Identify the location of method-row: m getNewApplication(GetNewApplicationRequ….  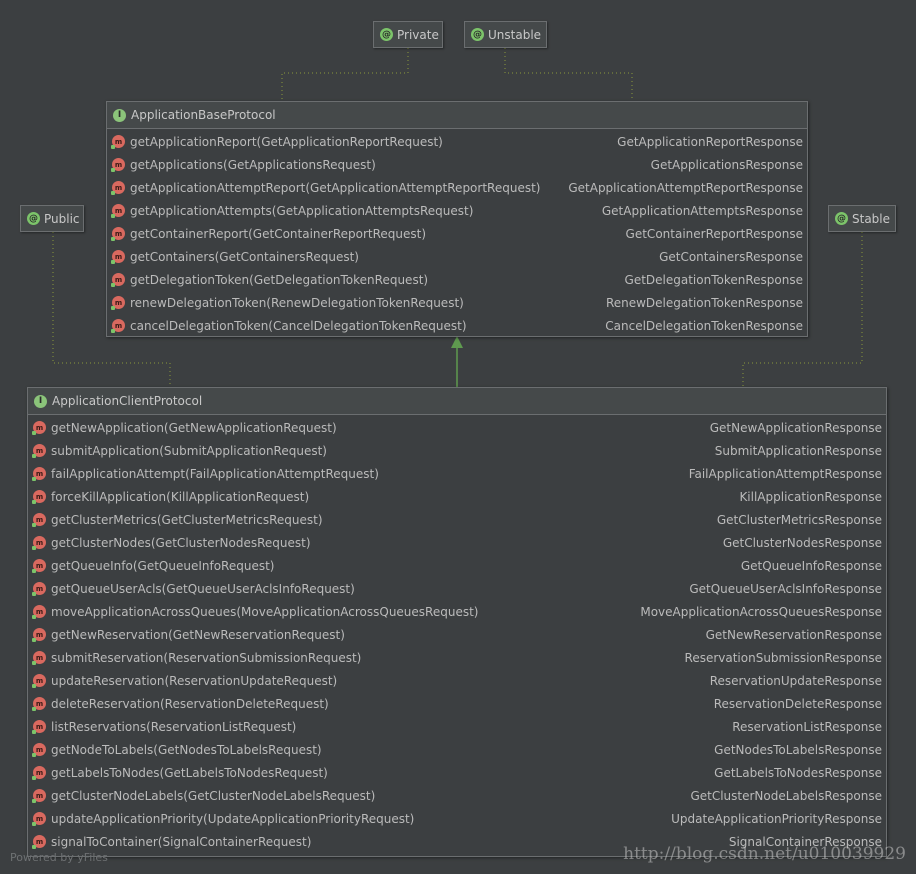
(457, 427).